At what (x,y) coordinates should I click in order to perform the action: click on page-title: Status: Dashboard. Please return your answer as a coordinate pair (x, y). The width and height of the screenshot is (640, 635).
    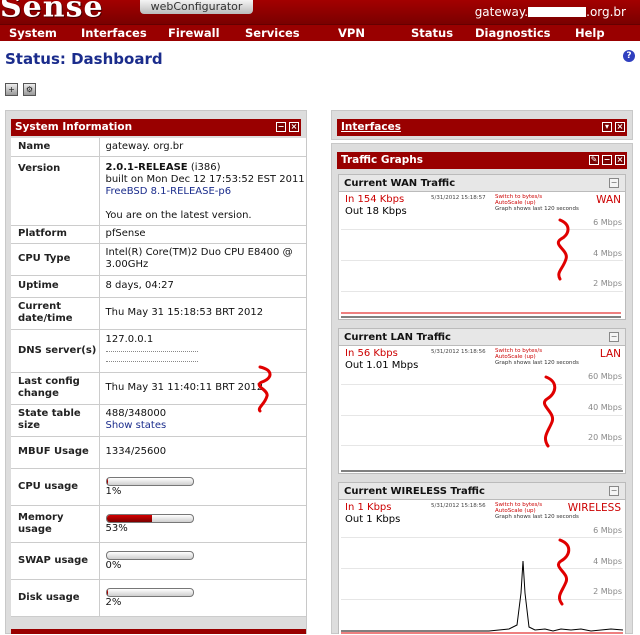
    Looking at the image, I should click on (84, 59).